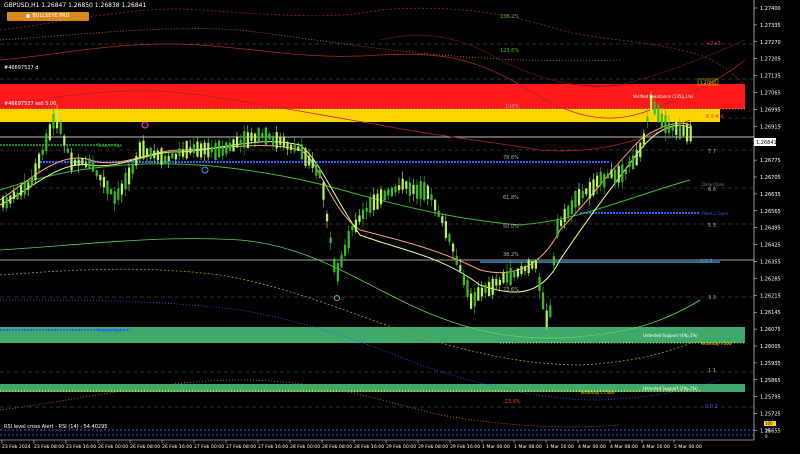 Image resolution: width=800 pixels, height=454 pixels. I want to click on price-tick-label: 1.26915, so click(770, 127).